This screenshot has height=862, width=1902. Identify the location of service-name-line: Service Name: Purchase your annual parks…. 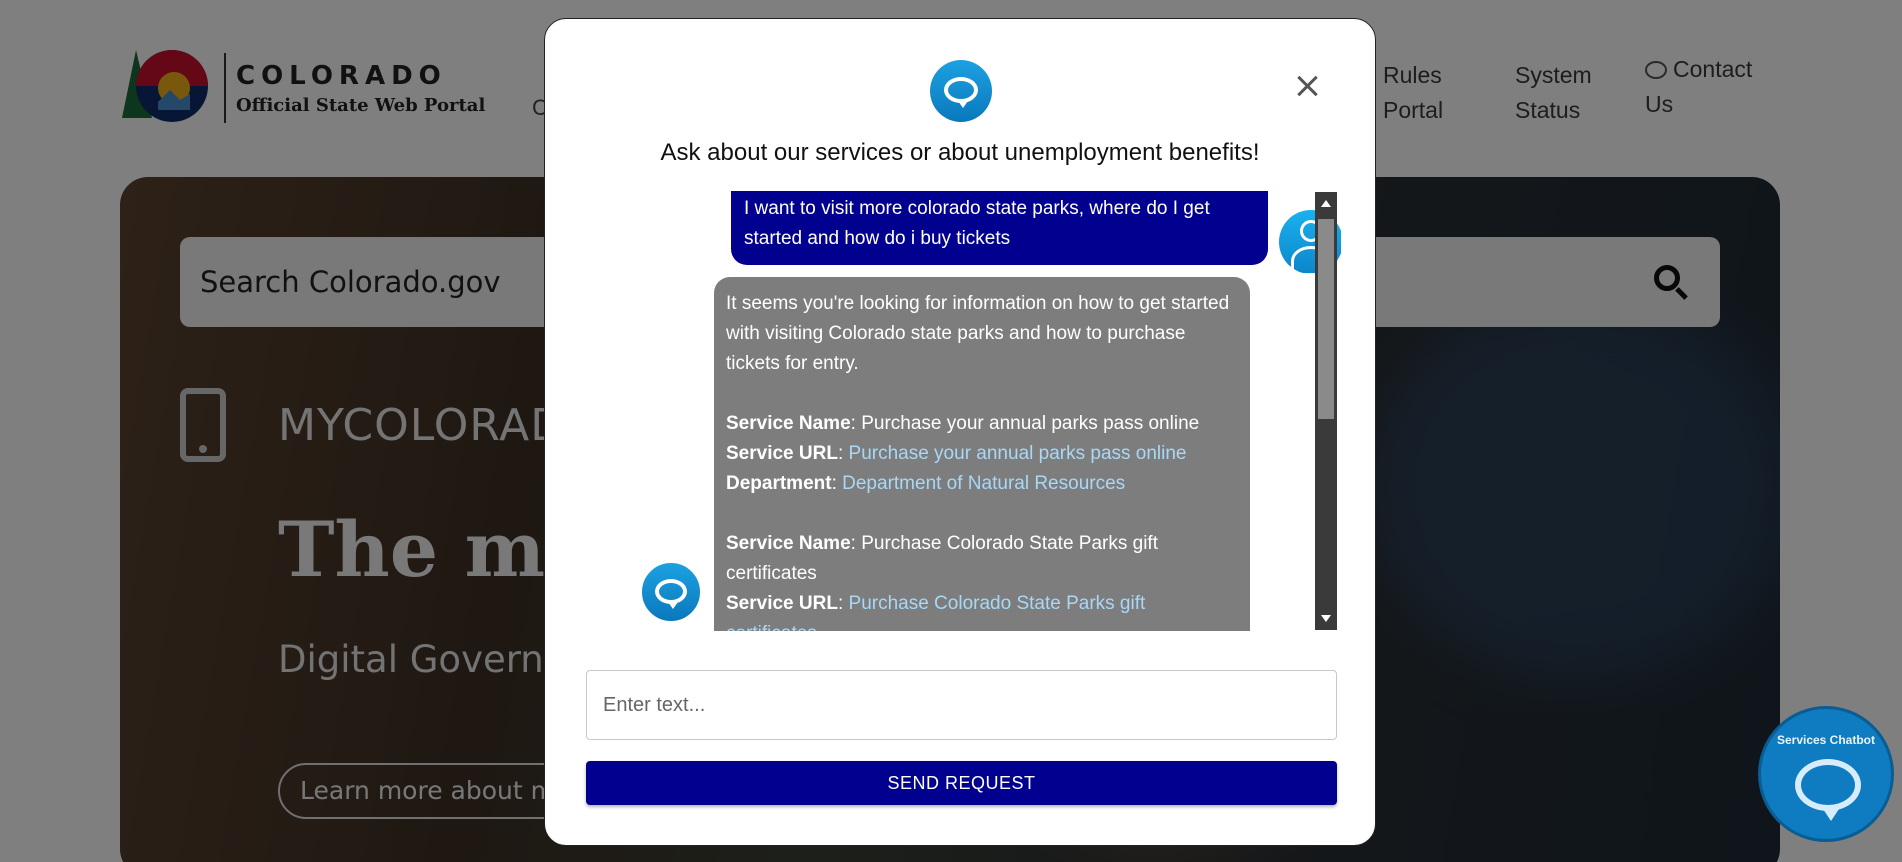
(982, 424).